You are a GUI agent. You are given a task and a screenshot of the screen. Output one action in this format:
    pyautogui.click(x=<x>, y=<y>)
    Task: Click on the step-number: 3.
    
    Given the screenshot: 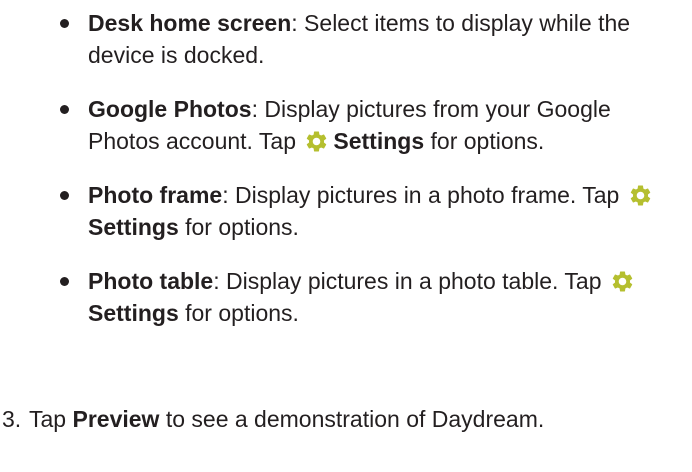 What is the action you would take?
    pyautogui.click(x=12, y=419)
    